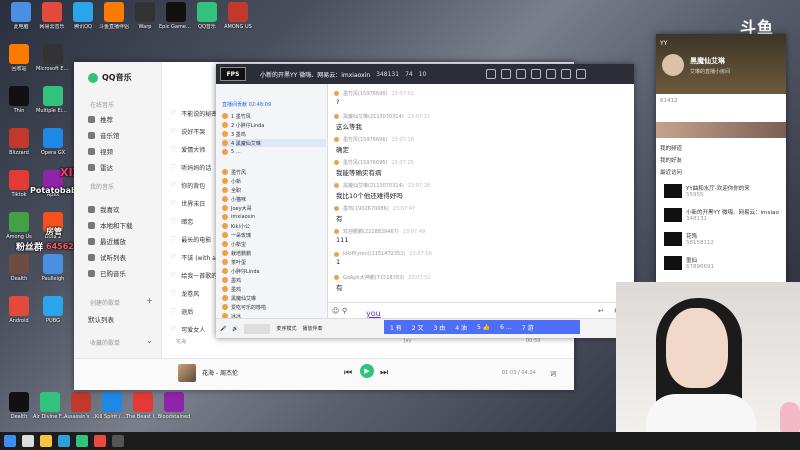 The height and width of the screenshot is (450, 800). What do you see at coordinates (373, 313) in the screenshot?
I see `chat-input: you` at bounding box center [373, 313].